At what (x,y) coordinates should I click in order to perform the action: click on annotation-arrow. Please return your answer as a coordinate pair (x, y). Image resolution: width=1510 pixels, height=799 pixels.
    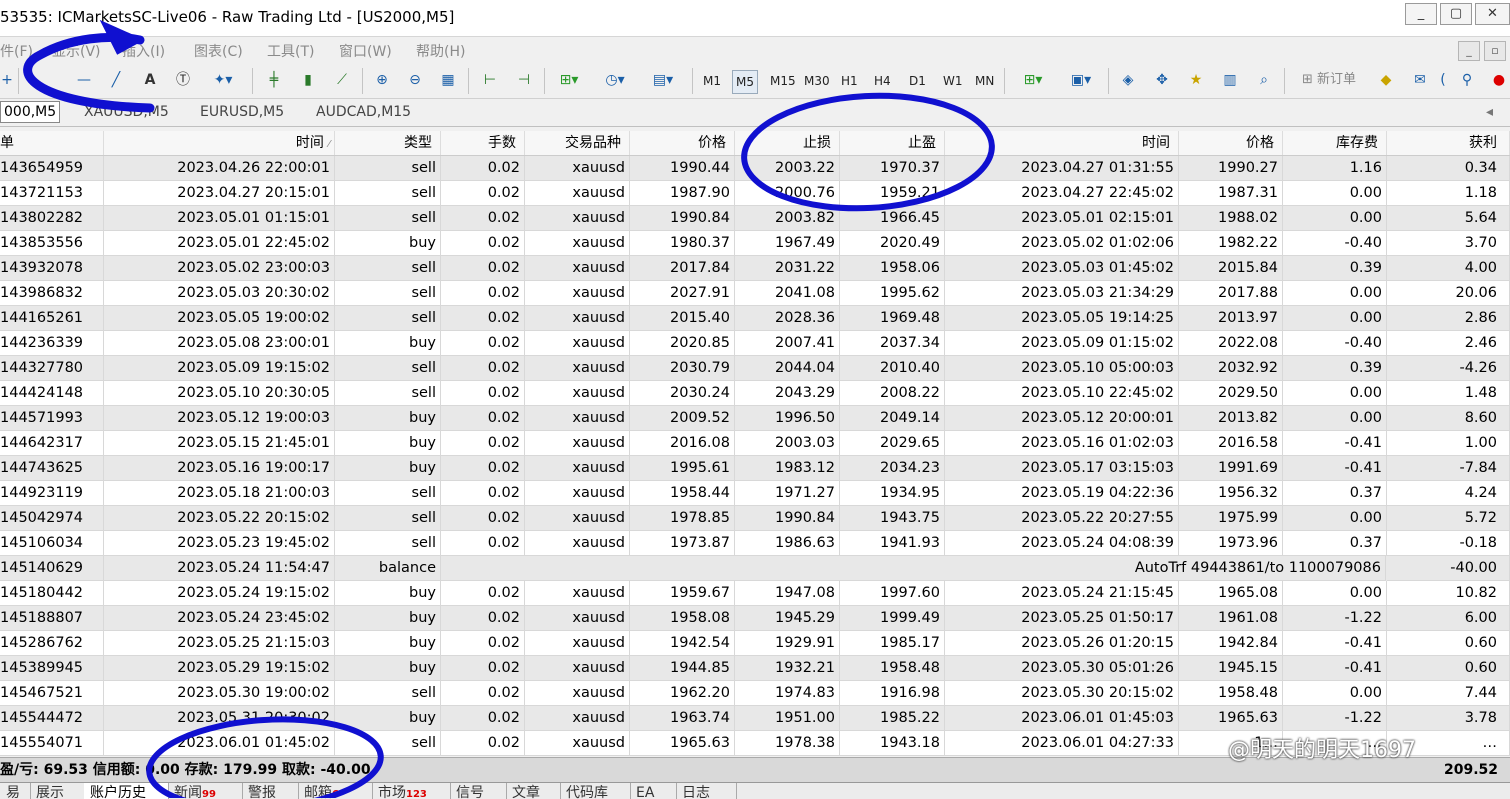
    Looking at the image, I should click on (89, 72).